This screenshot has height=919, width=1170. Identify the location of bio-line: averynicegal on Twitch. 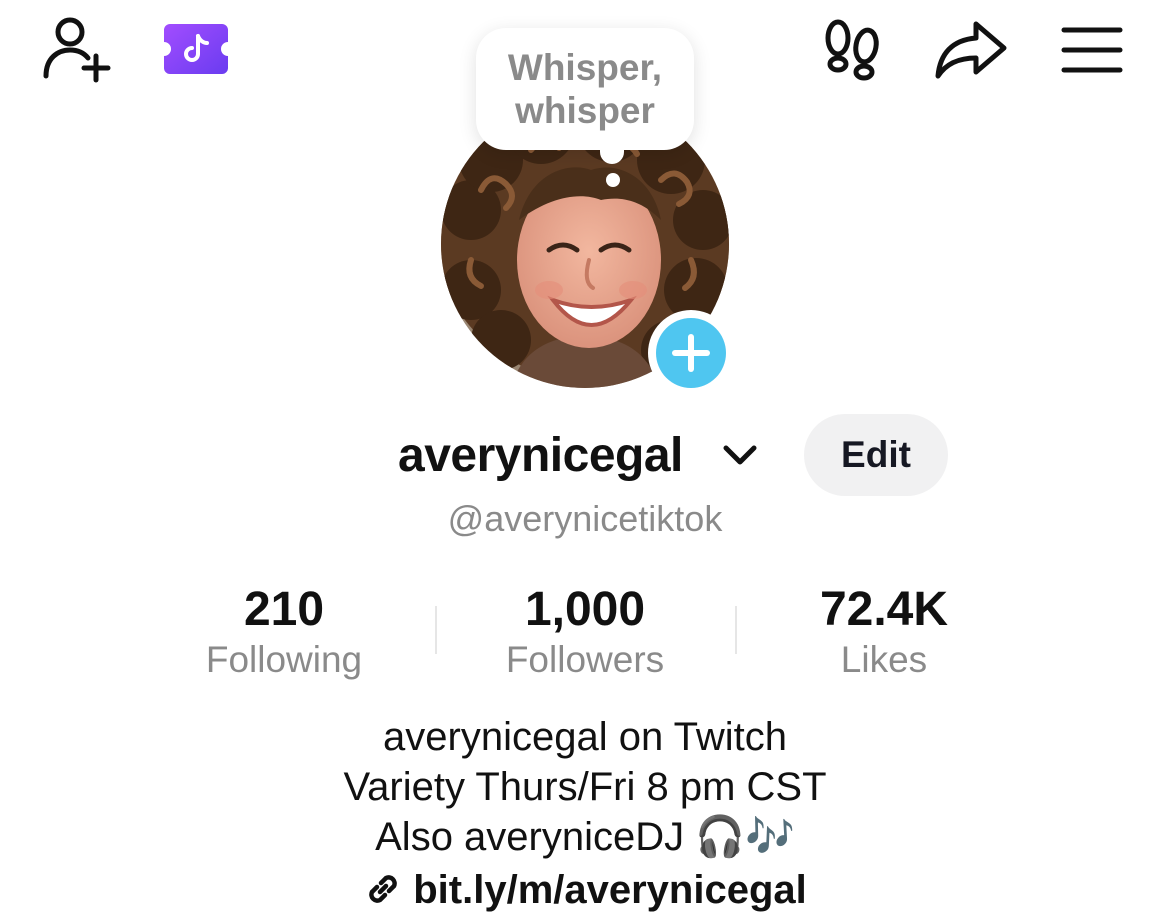
(585, 737).